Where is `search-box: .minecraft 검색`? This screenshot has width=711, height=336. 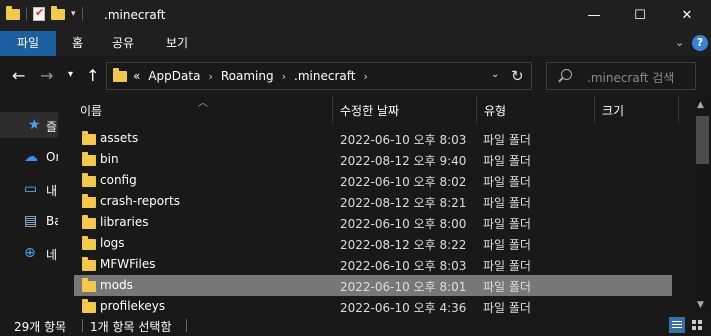 search-box: .minecraft 검색 is located at coordinates (621, 76).